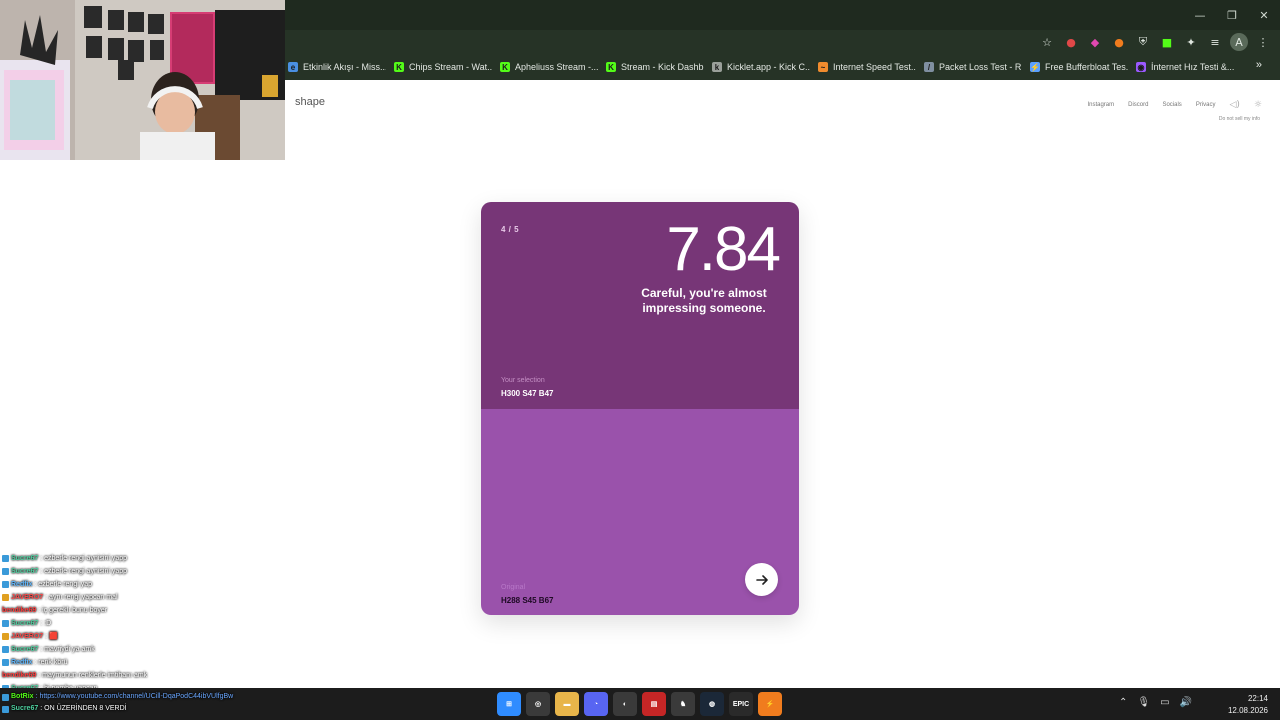  I want to click on epic-games-icon: EPIC, so click(741, 704).